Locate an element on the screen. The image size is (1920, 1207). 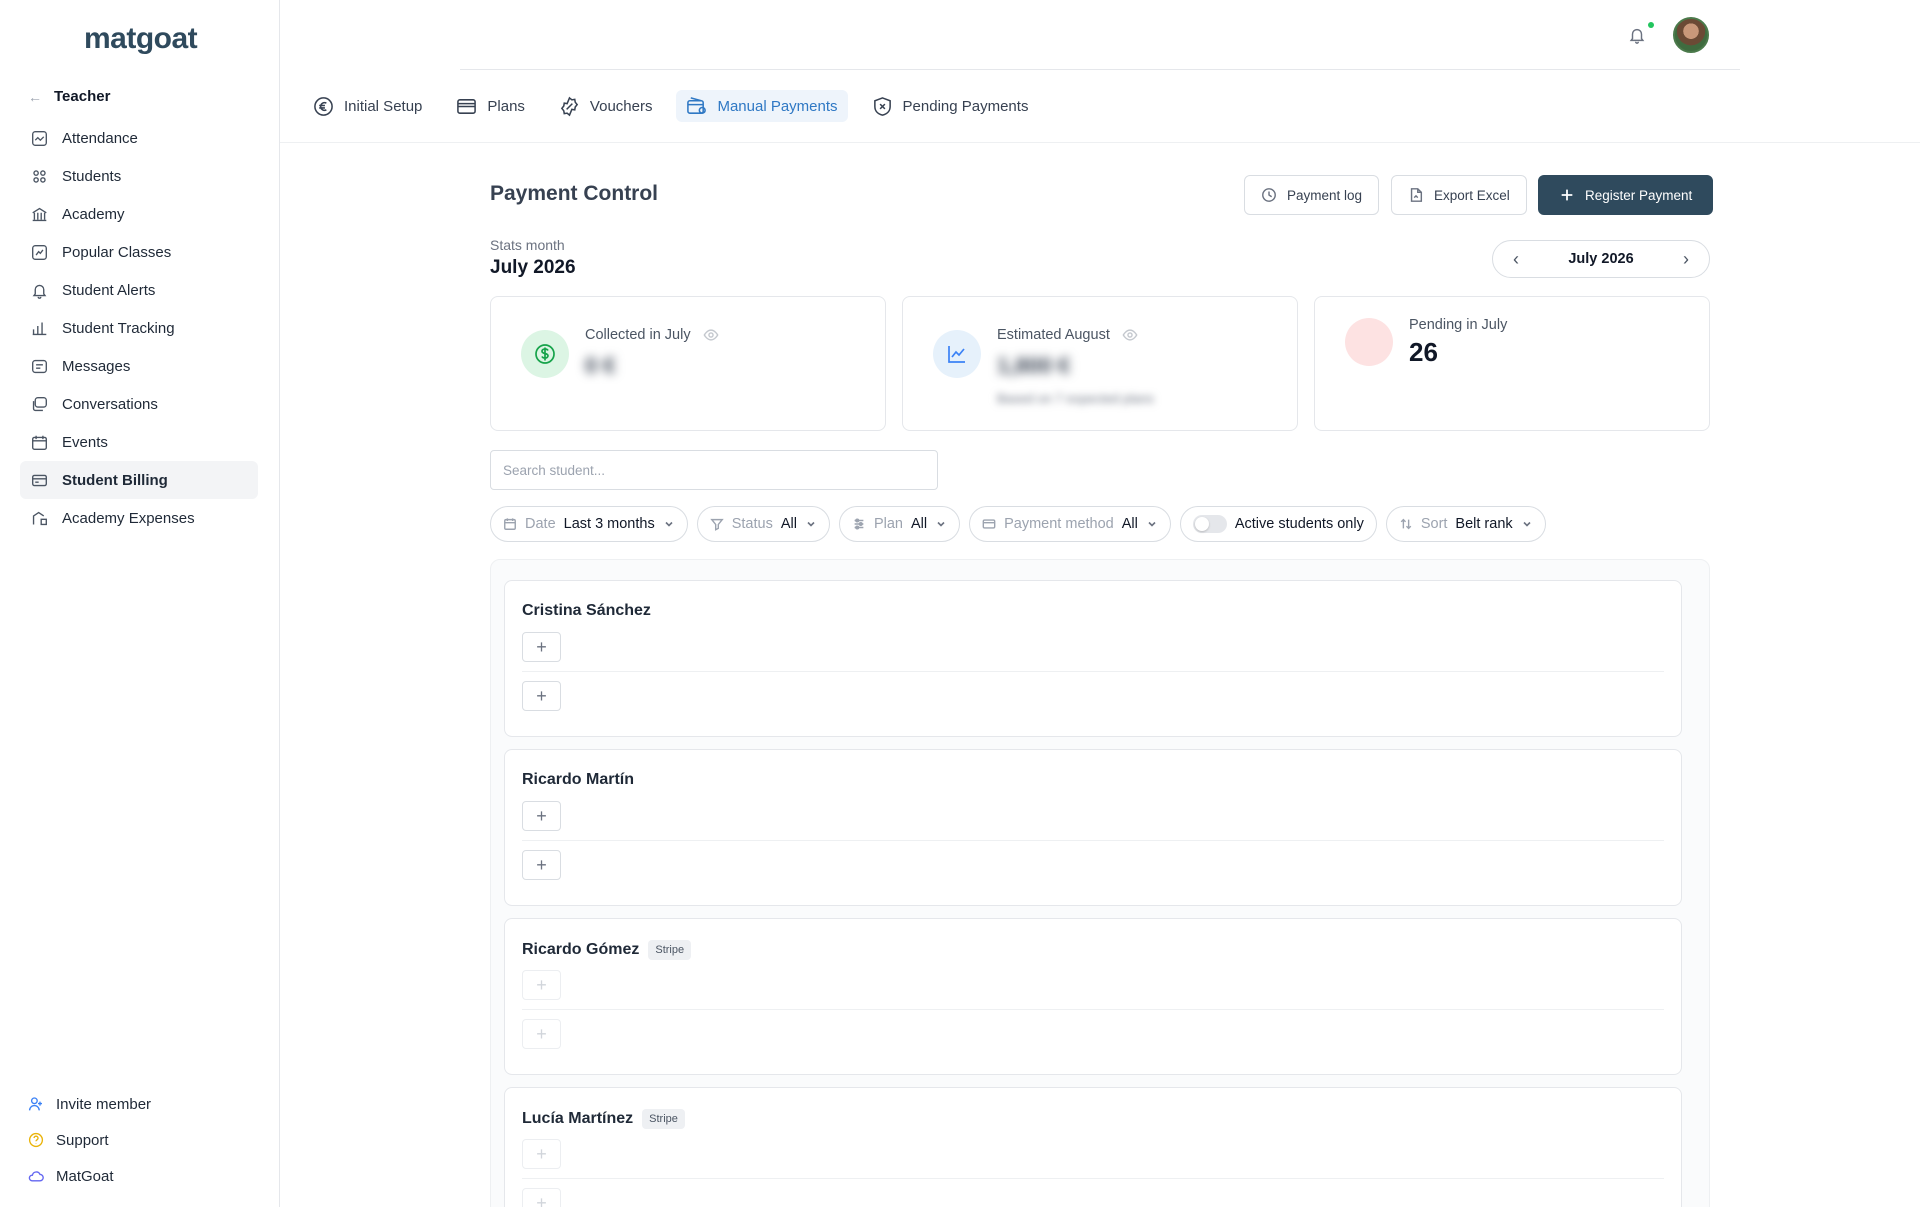
export-excel-button: Export Excel is located at coordinates (1459, 195).